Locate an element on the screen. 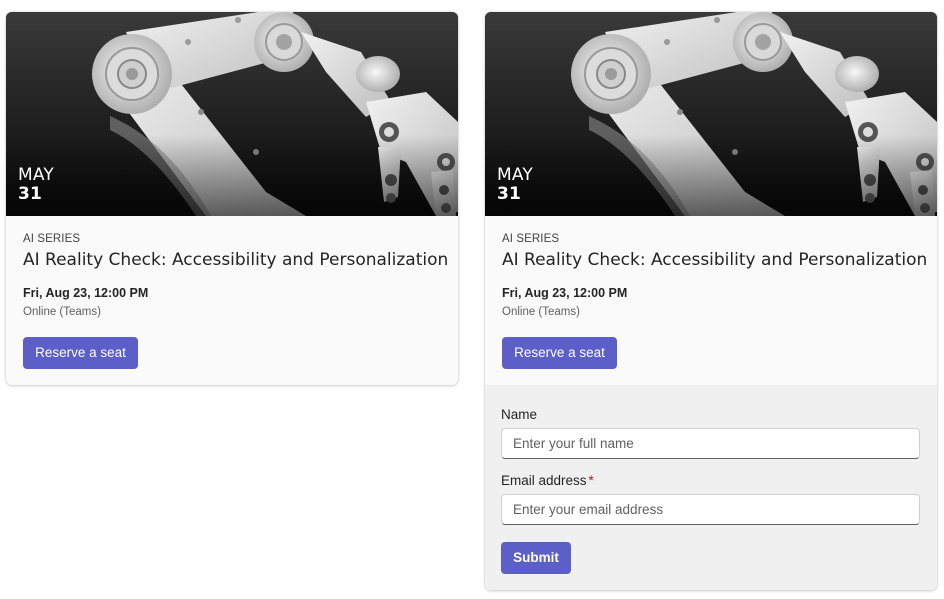 The width and height of the screenshot is (944, 599). submit-button: Submit is located at coordinates (536, 558).